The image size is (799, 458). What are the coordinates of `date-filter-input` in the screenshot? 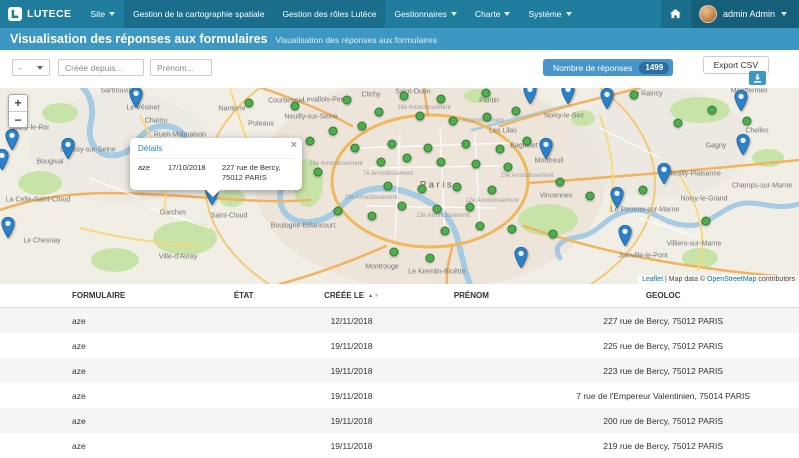 It's located at (101, 67).